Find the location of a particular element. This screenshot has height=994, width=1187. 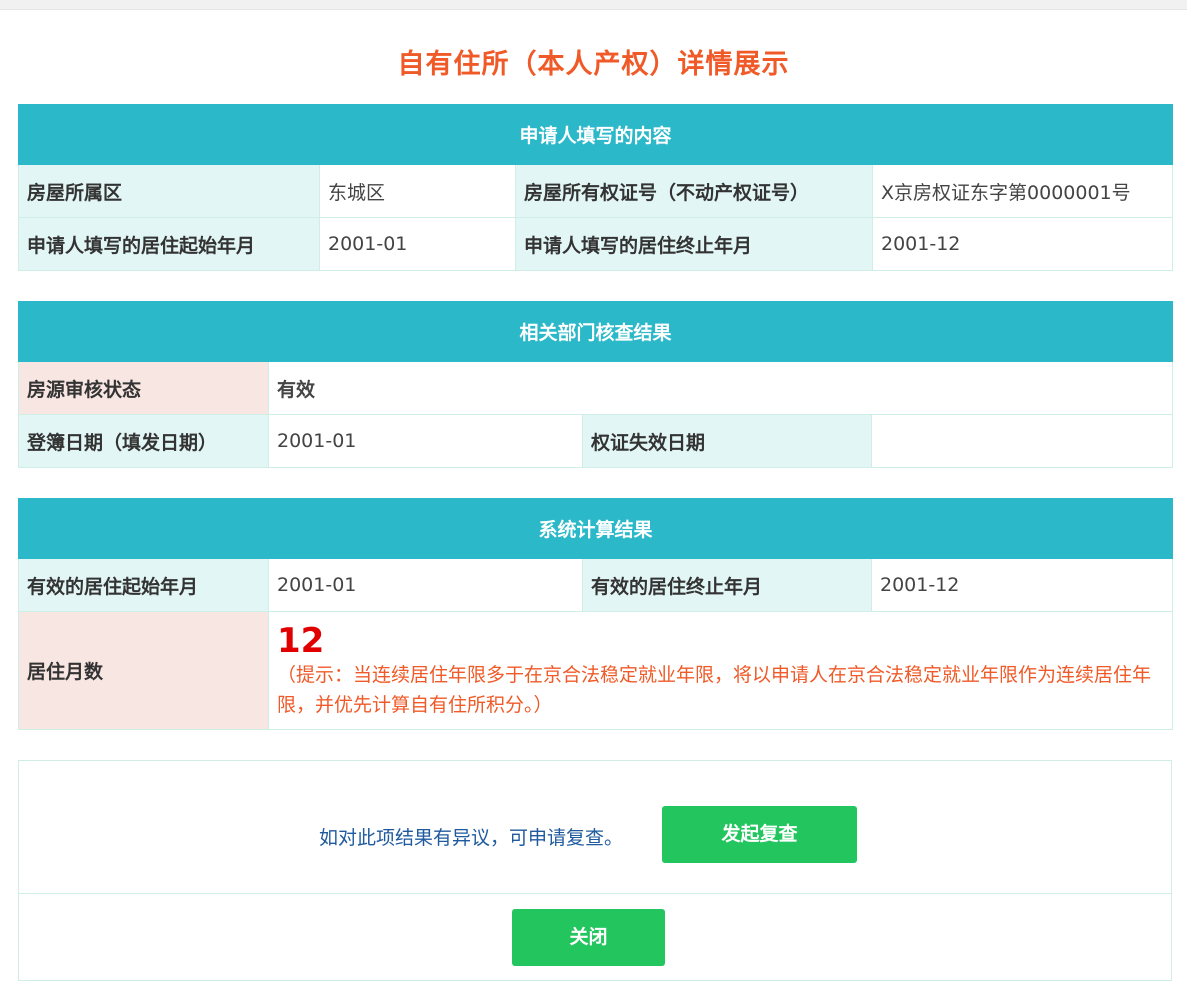

page-title: 自有住所（本人产权）详情展示 is located at coordinates (593, 64).